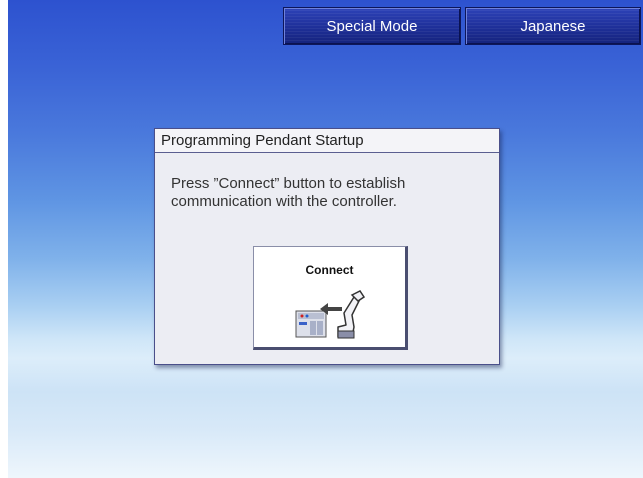  Describe the element at coordinates (284, 201) in the screenshot. I see `dialog-message-line-2: communication with the controller.` at that location.